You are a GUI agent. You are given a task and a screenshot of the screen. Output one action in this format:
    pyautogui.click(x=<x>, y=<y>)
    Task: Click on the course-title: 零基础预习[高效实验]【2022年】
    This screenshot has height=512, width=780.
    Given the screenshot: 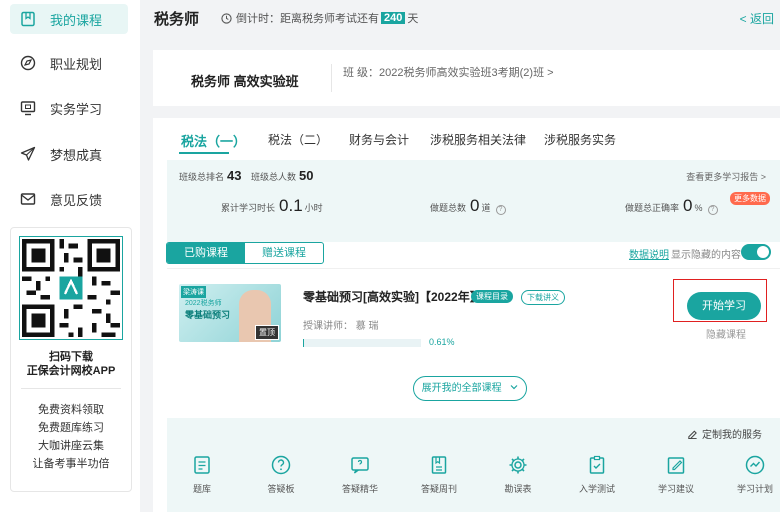 What is the action you would take?
    pyautogui.click(x=392, y=296)
    